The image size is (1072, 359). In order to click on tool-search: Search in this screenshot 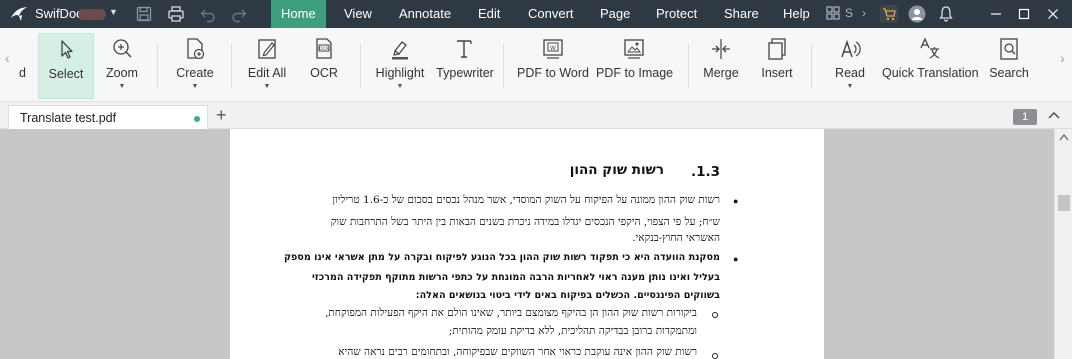, I will do `click(1009, 66)`.